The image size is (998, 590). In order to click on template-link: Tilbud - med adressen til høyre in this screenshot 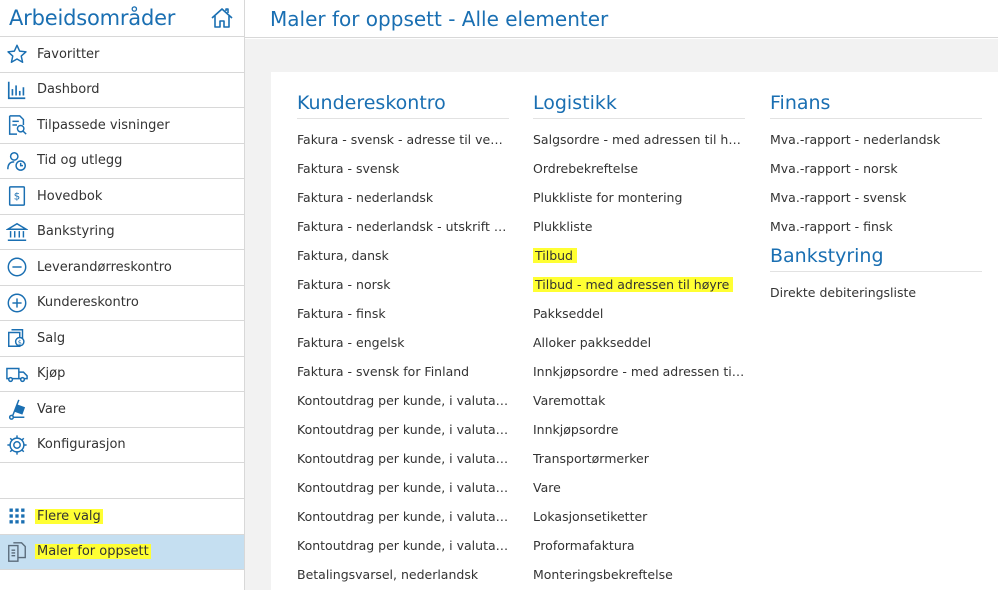, I will do `click(639, 284)`.